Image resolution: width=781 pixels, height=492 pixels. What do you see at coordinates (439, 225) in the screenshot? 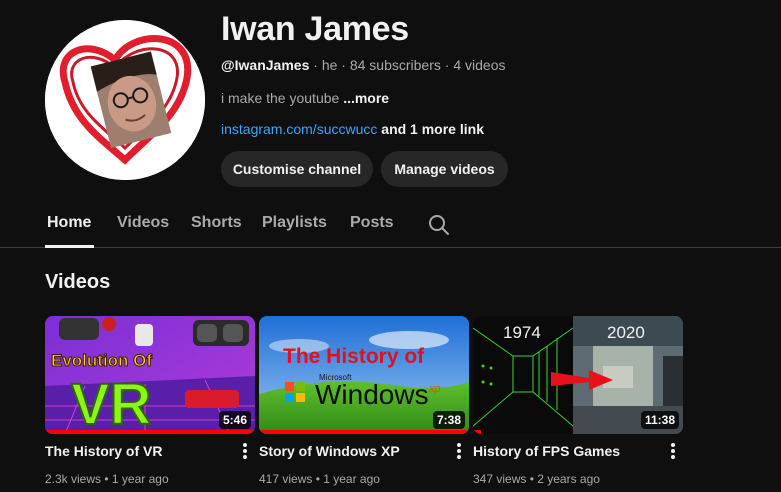
I see `search-icon` at bounding box center [439, 225].